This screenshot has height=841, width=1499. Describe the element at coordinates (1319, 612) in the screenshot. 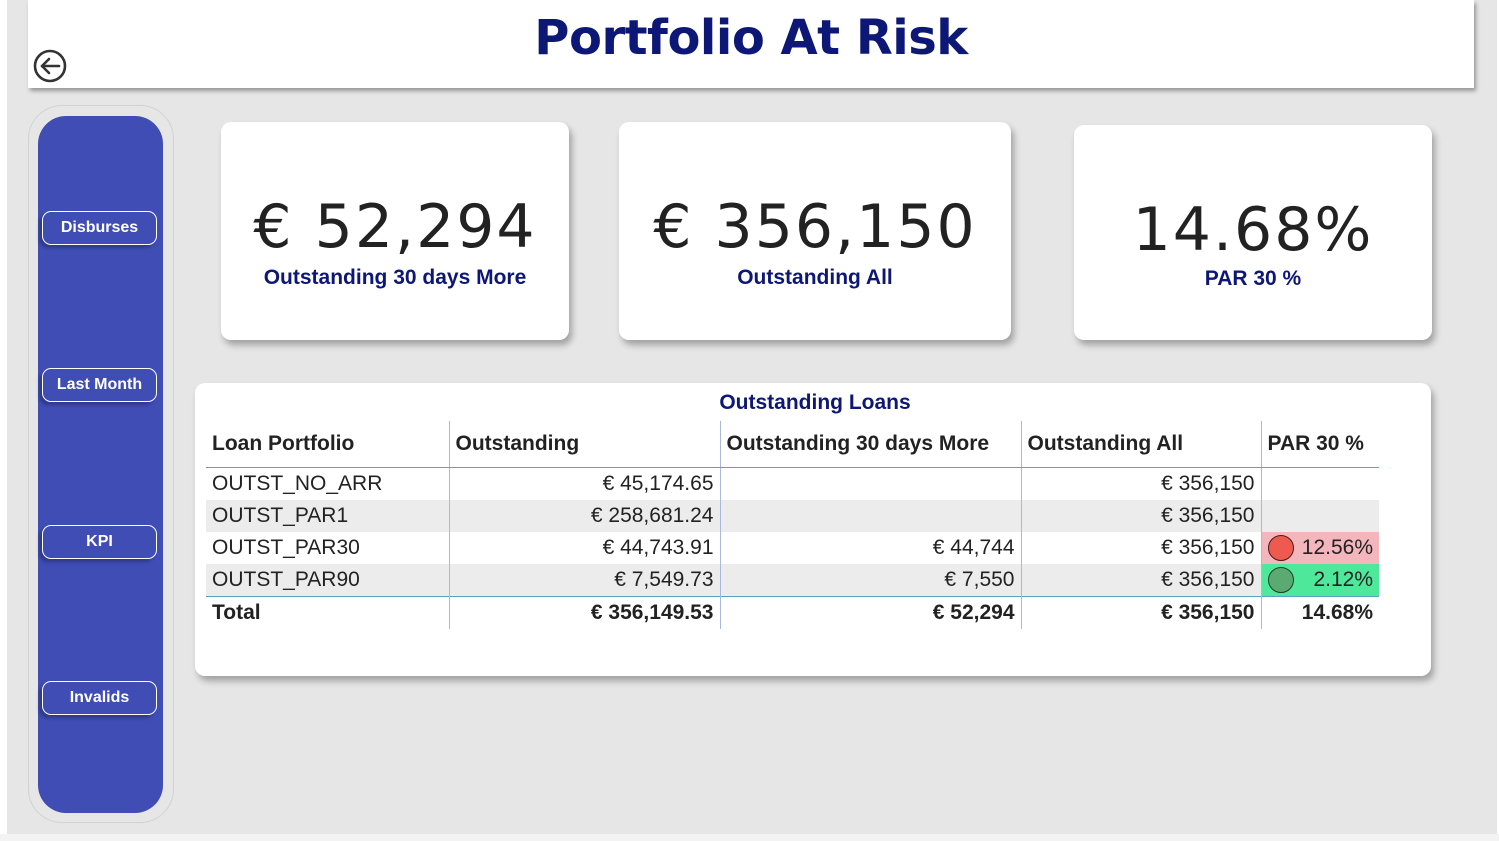

I see `cell-par30: 14.68%` at that location.